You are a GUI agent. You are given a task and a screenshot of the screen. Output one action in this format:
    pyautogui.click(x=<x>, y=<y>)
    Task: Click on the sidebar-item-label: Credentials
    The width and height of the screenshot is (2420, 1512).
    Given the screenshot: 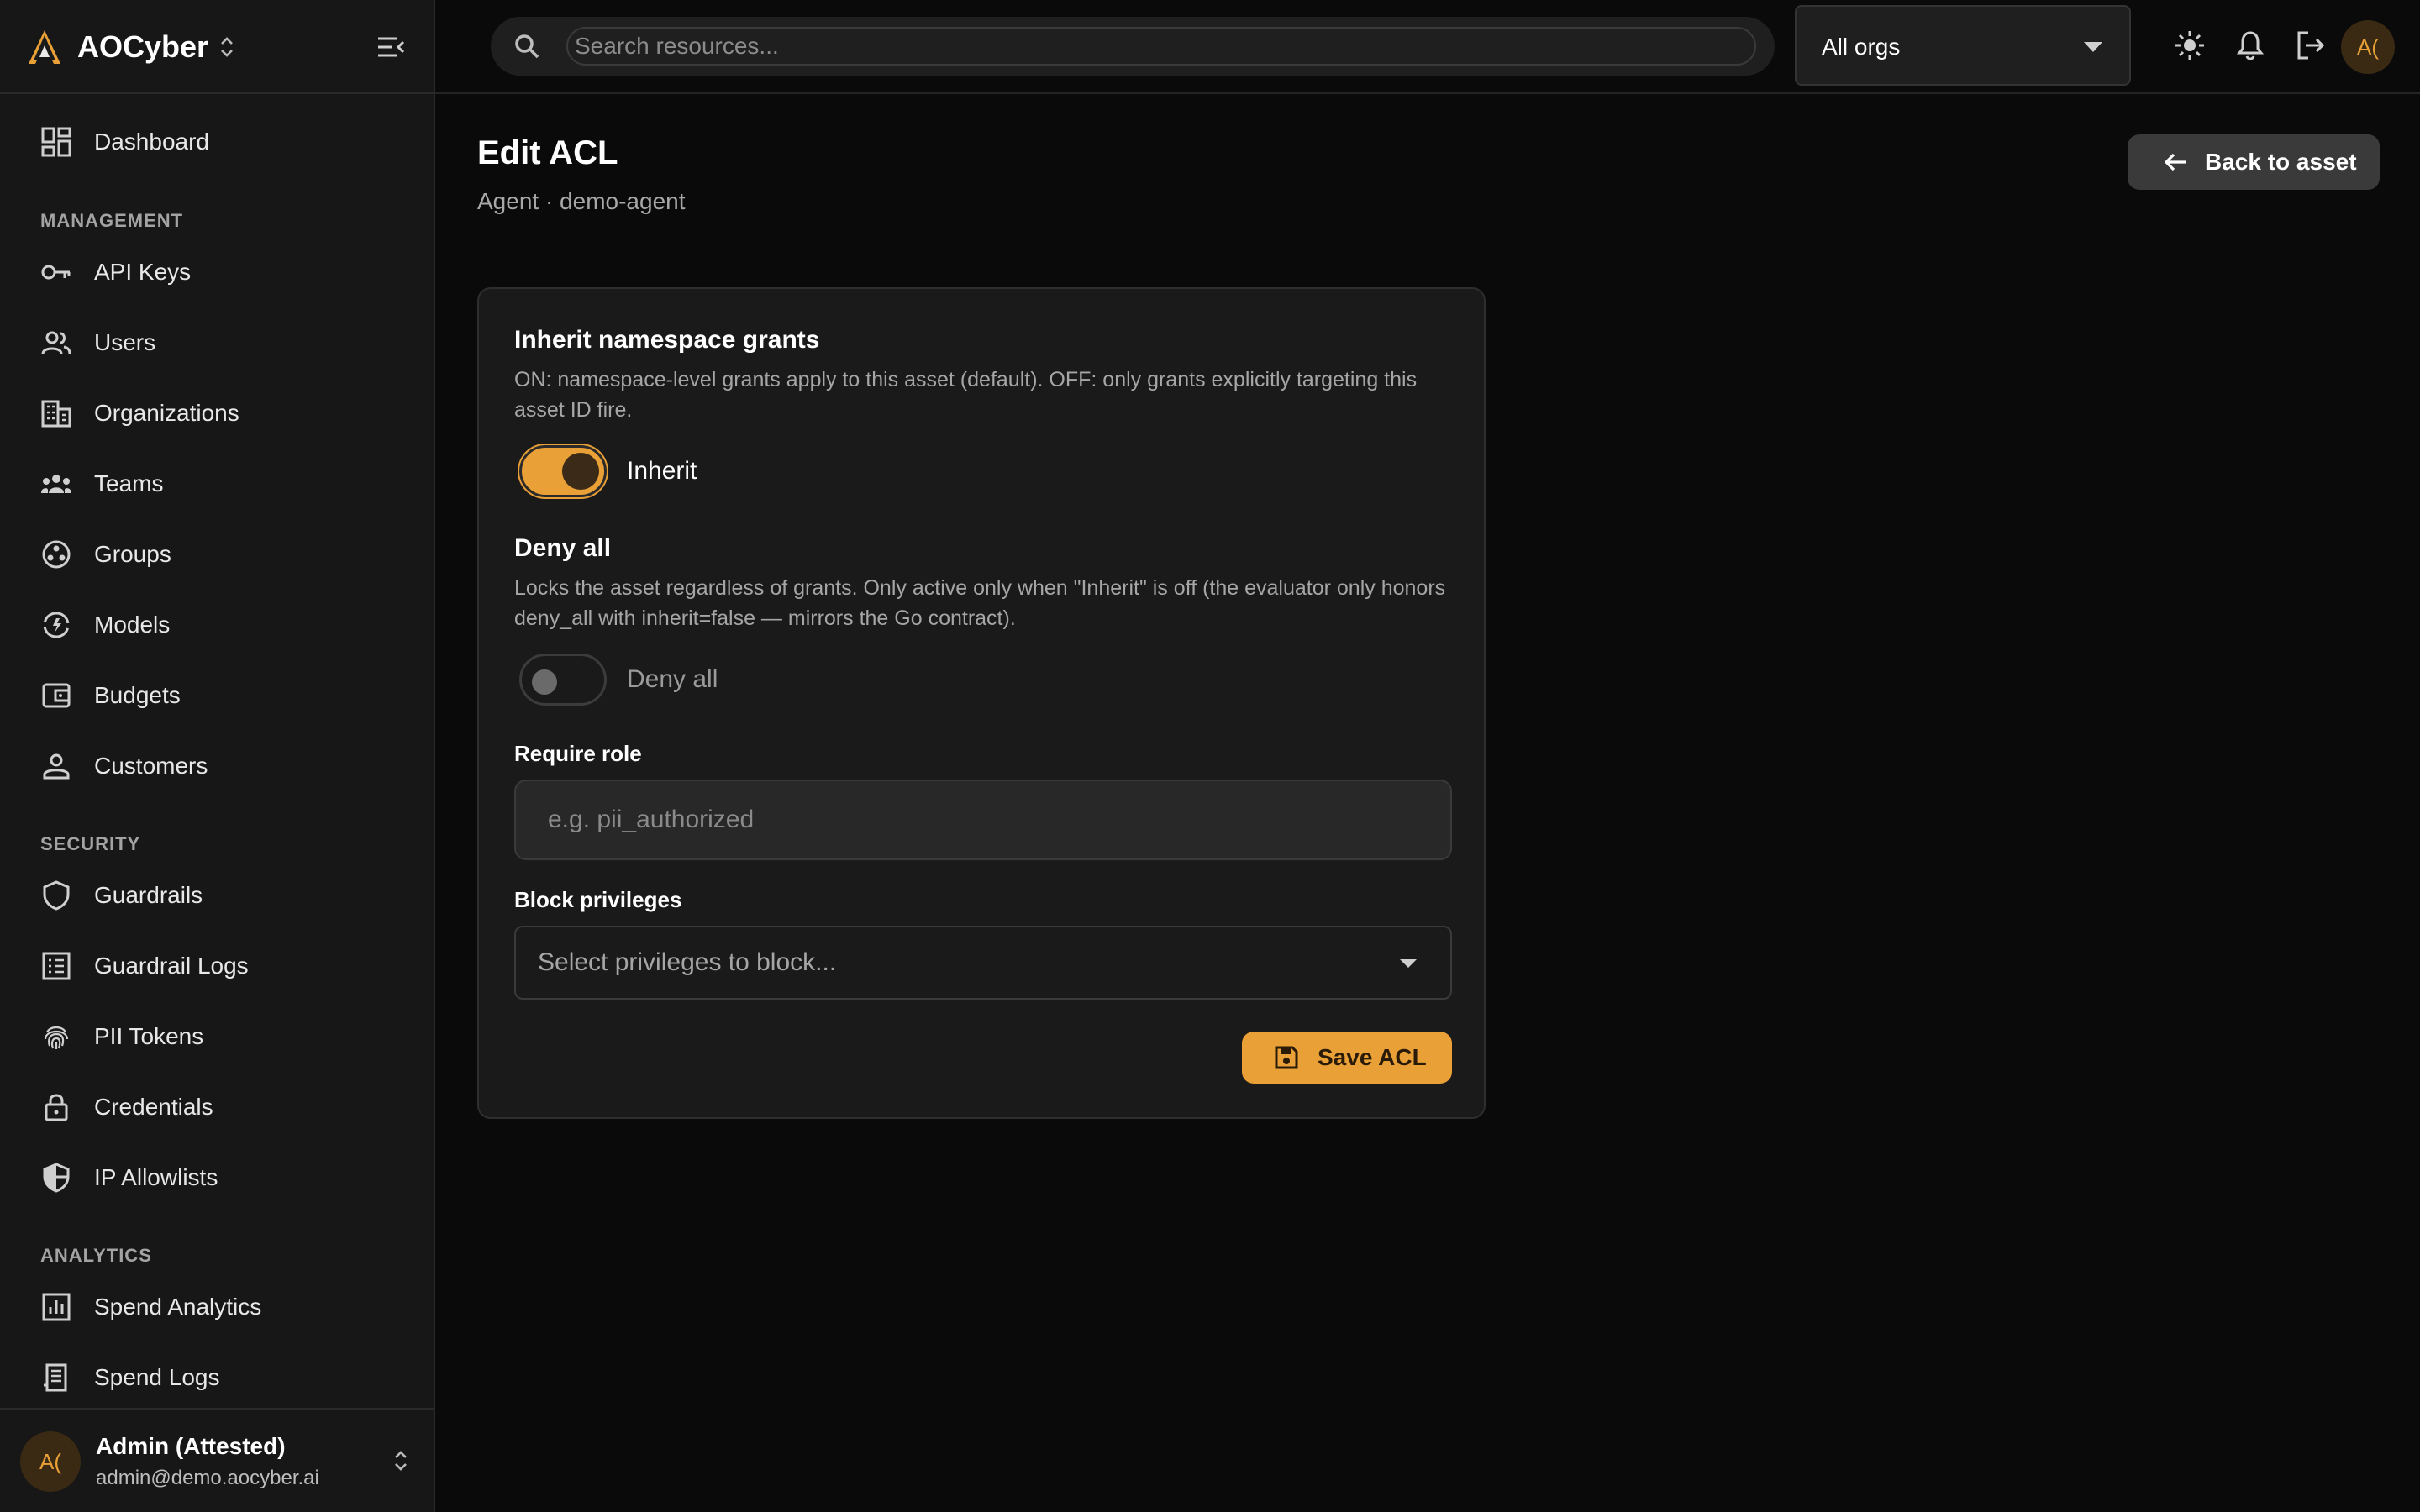 What is the action you would take?
    pyautogui.click(x=153, y=1107)
    